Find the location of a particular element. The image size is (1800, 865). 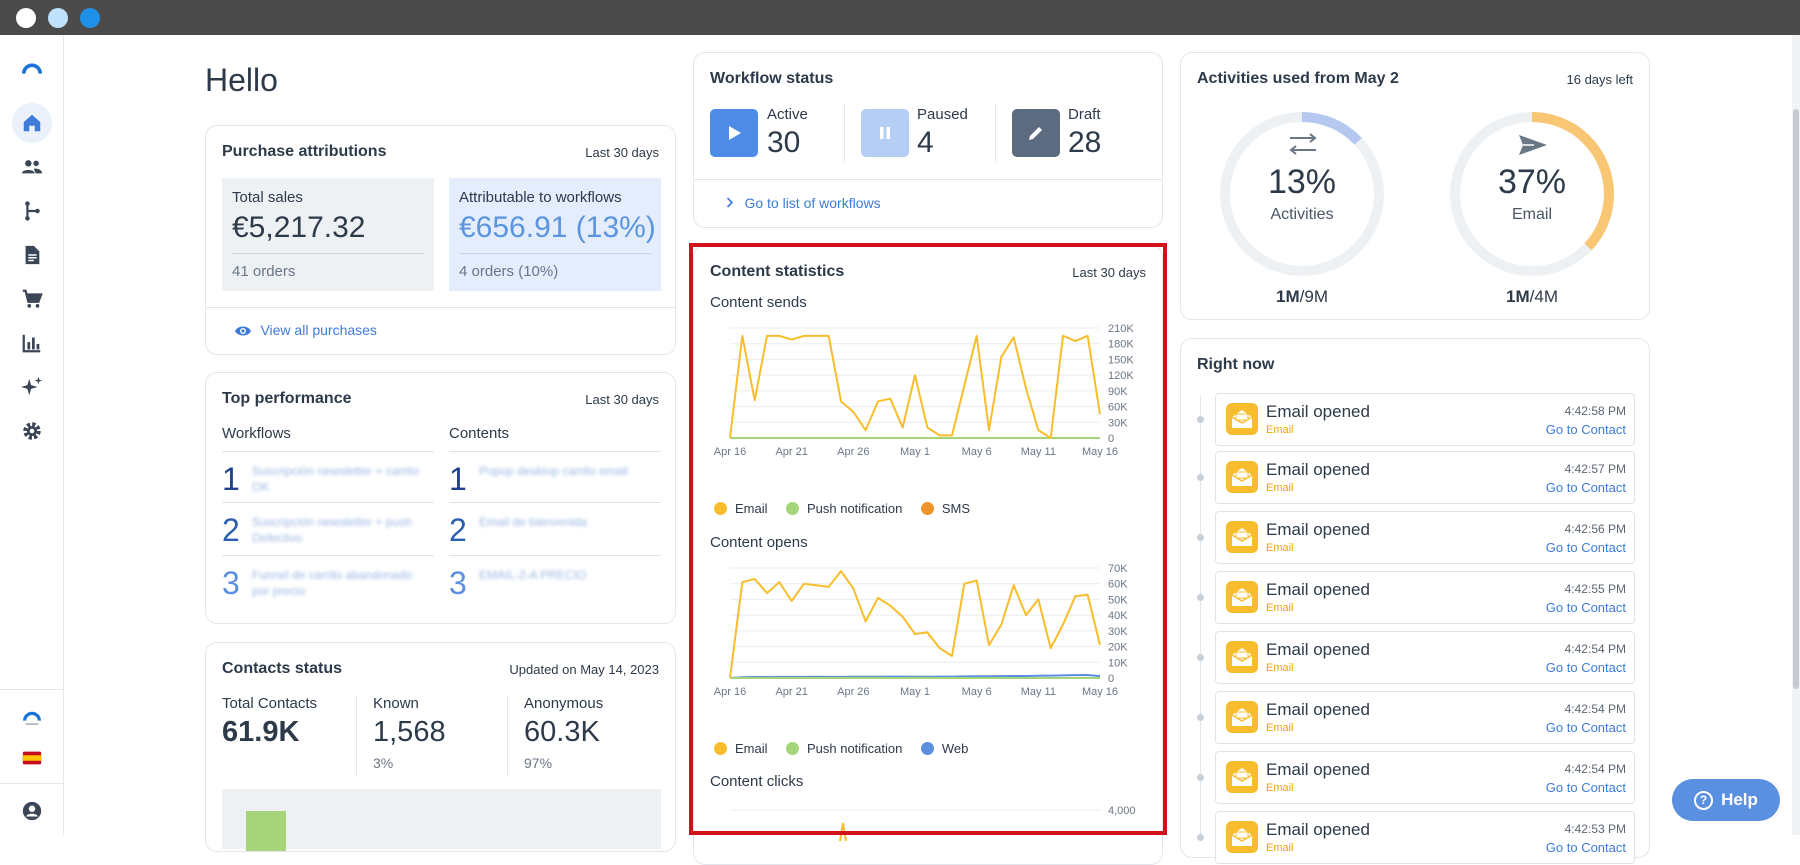

top-workflow-row: 1 Suscripción newsletter + carrito OK is located at coordinates (328, 478).